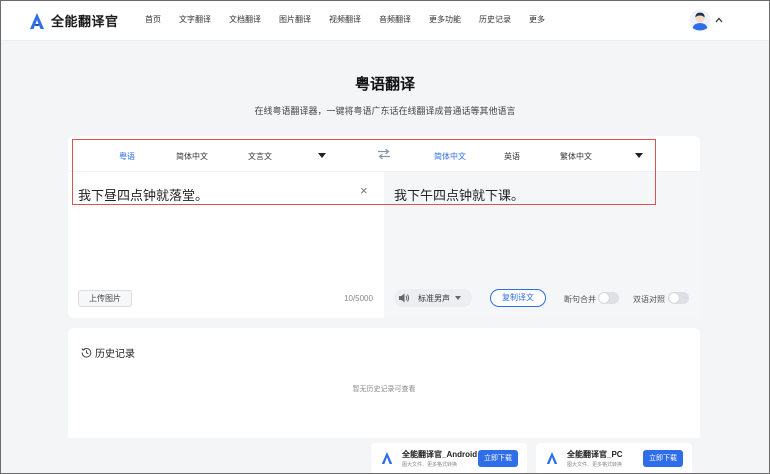 This screenshot has width=770, height=474. I want to click on download-card-pc: 全能翻译官_PC 图大文件、更多格式转换 立即下载, so click(614, 458).